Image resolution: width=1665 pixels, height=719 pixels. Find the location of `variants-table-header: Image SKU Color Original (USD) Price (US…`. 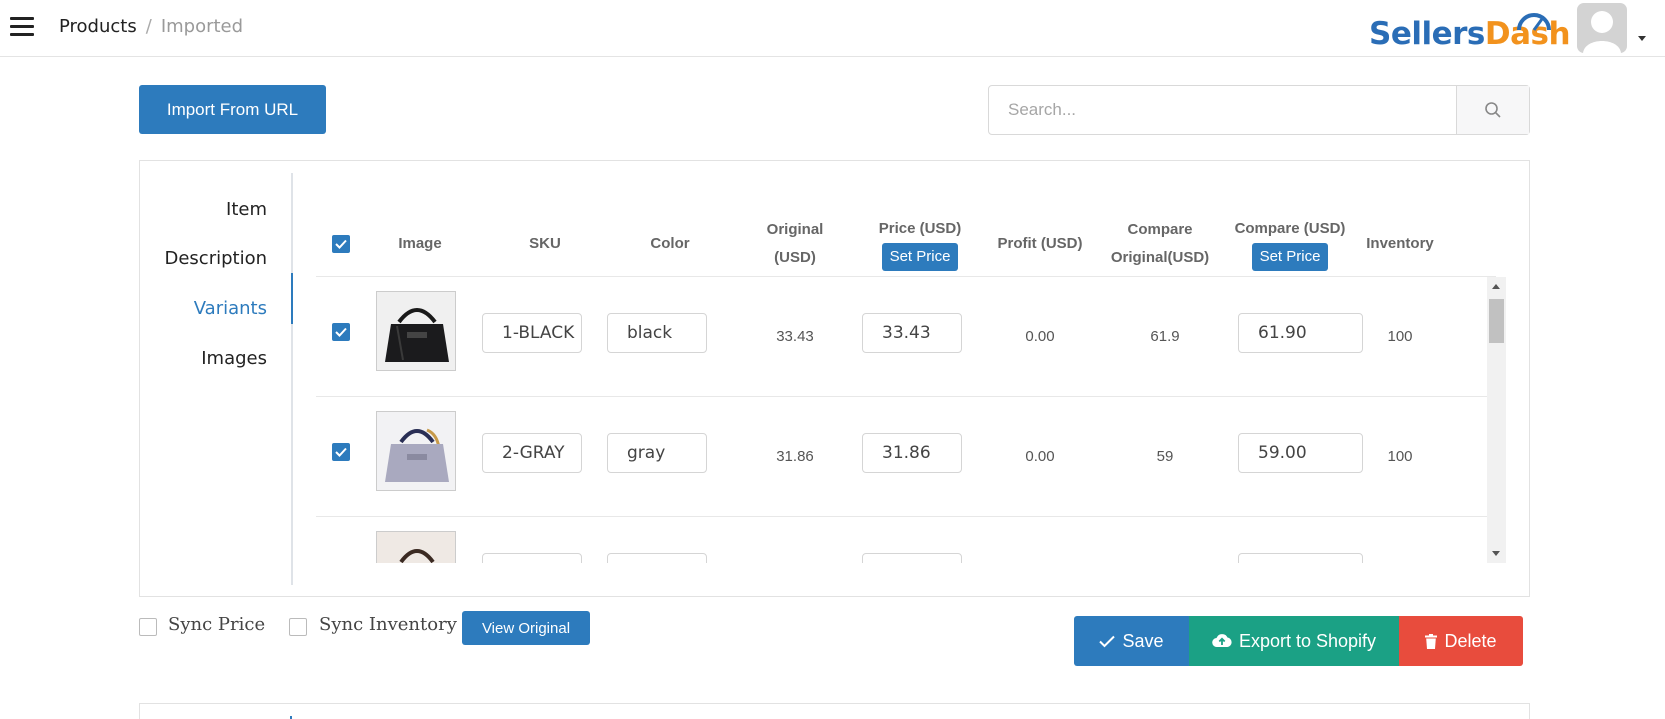

variants-table-header: Image SKU Color Original (USD) Price (US… is located at coordinates (906, 226).